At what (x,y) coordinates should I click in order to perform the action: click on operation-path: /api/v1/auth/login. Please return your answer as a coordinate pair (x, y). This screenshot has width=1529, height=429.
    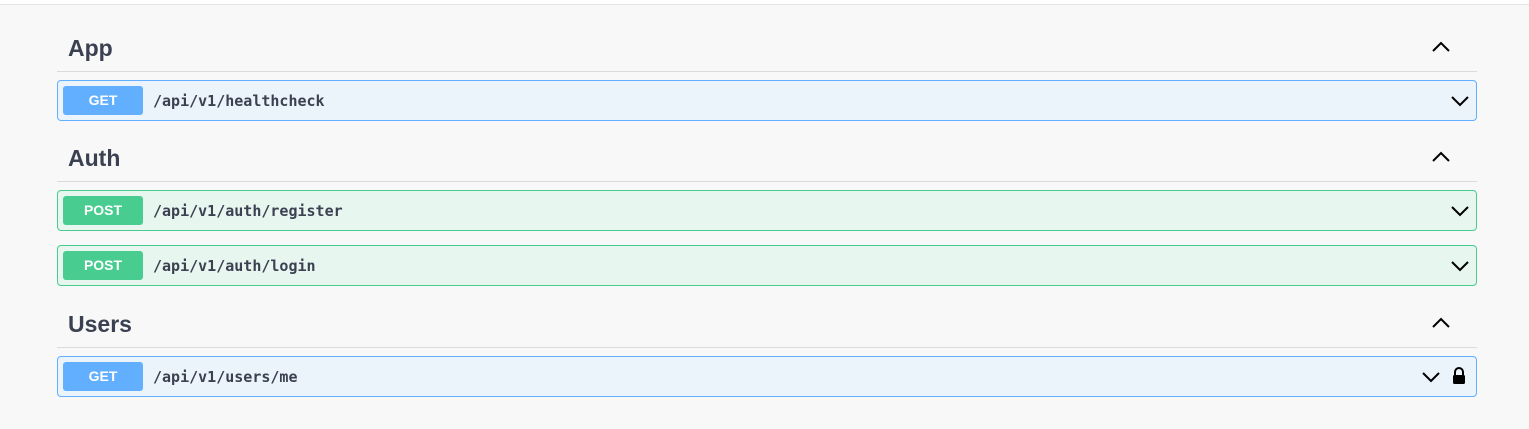
    Looking at the image, I should click on (234, 266).